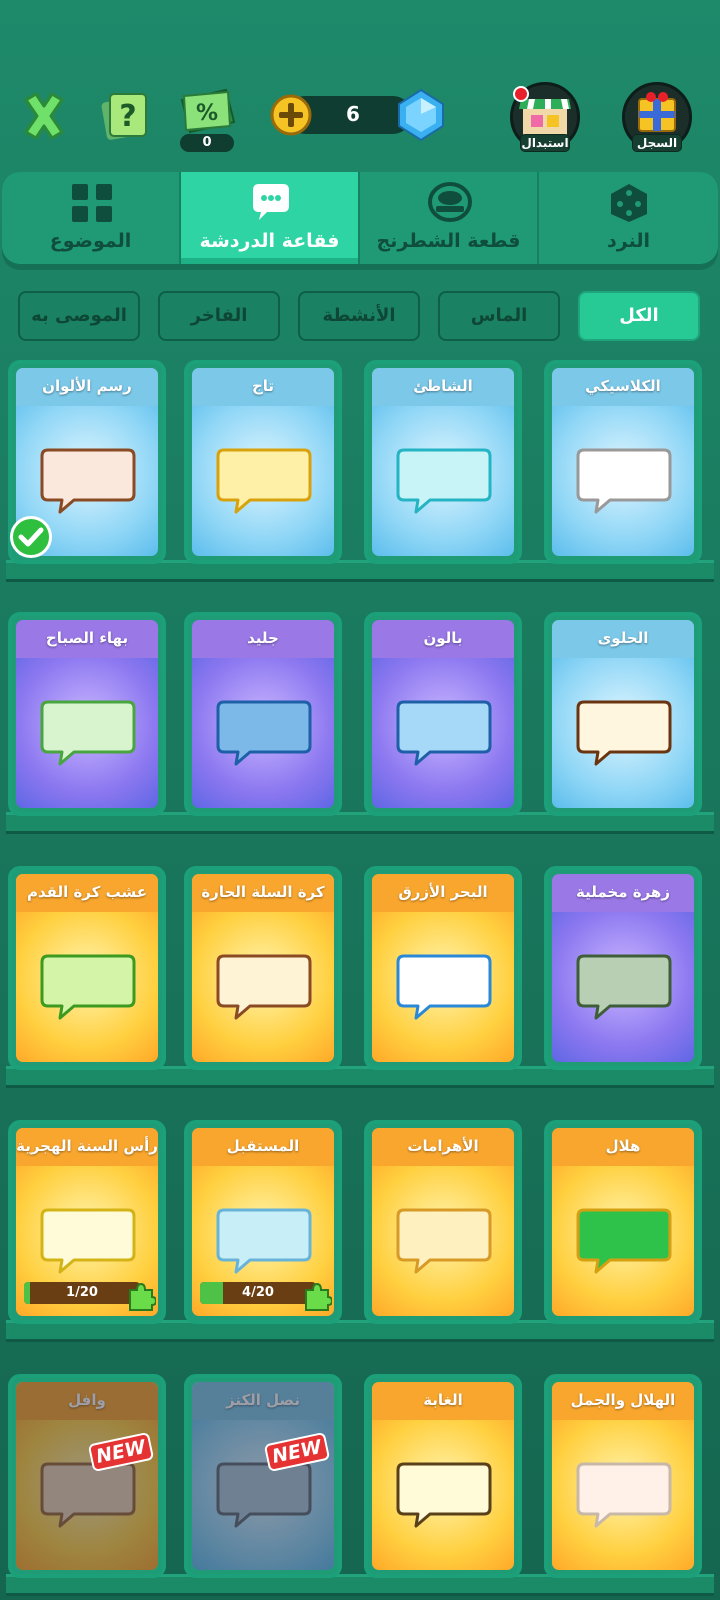 This screenshot has width=720, height=1600. I want to click on card-background: المستقبل 4/20, so click(263, 1222).